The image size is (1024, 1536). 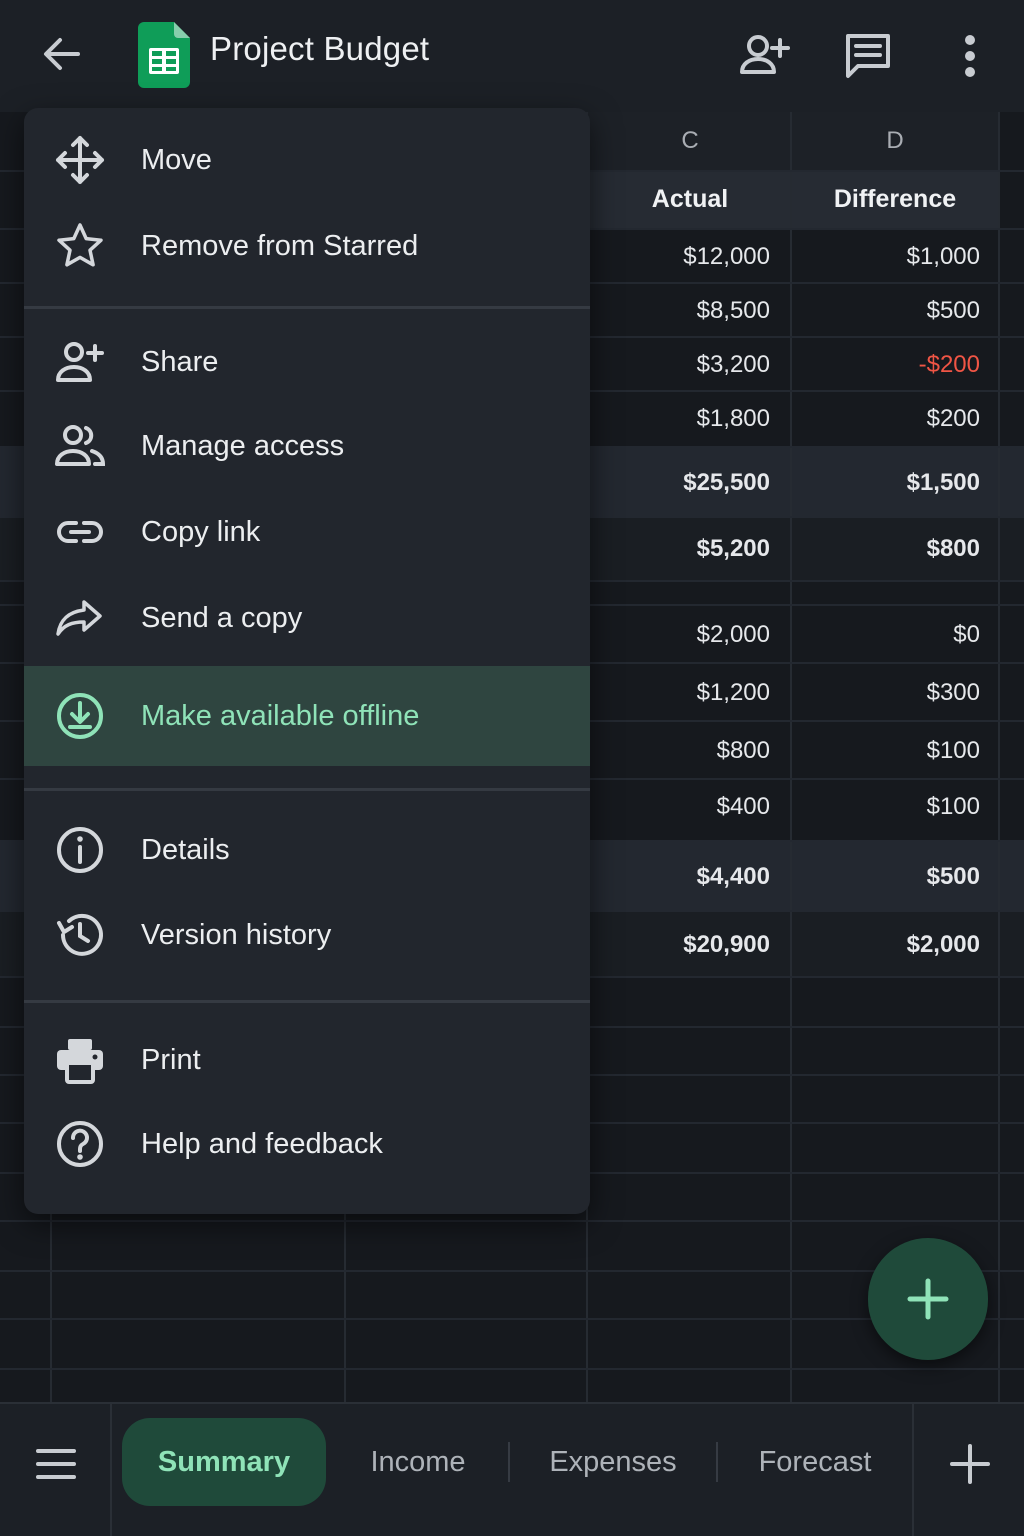 I want to click on cell-difference: $500, so click(x=896, y=311).